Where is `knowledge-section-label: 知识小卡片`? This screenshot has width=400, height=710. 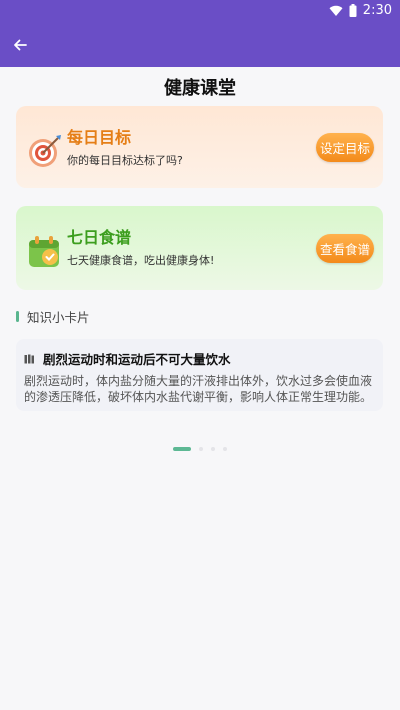
knowledge-section-label: 知识小卡片 is located at coordinates (58, 317).